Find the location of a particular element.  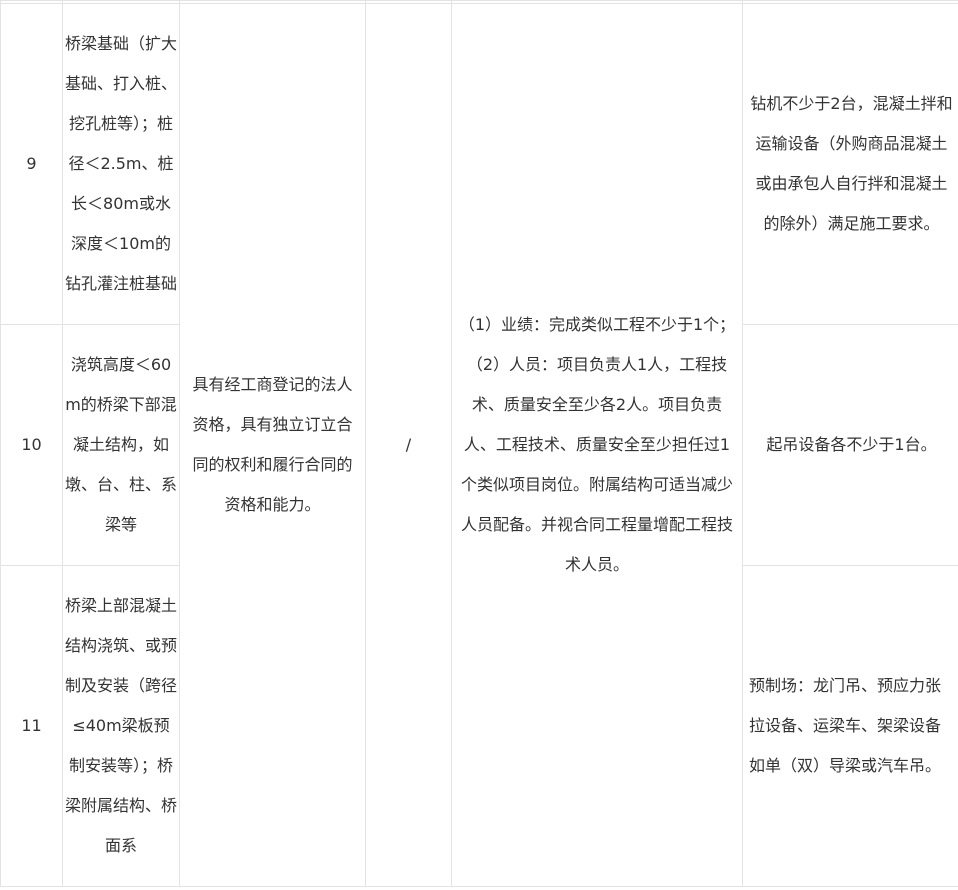

equipment-requirement-cell: 起吊设备各不少于1台。 is located at coordinates (850, 445).